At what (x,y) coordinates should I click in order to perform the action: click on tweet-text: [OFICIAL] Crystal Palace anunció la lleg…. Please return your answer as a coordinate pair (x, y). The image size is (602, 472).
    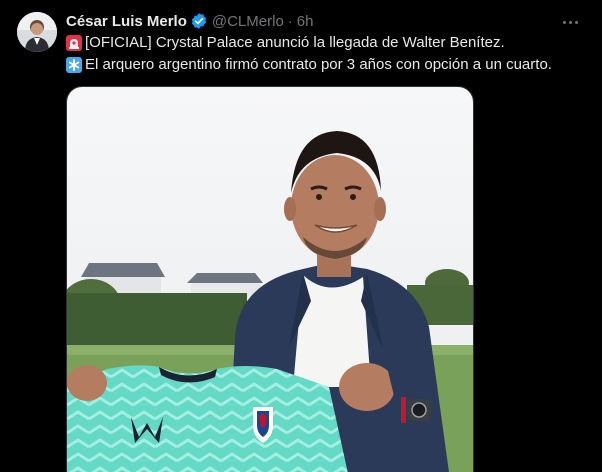
    Looking at the image, I should click on (326, 54).